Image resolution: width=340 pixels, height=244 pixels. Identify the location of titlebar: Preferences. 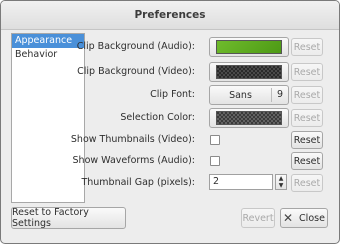
(170, 15).